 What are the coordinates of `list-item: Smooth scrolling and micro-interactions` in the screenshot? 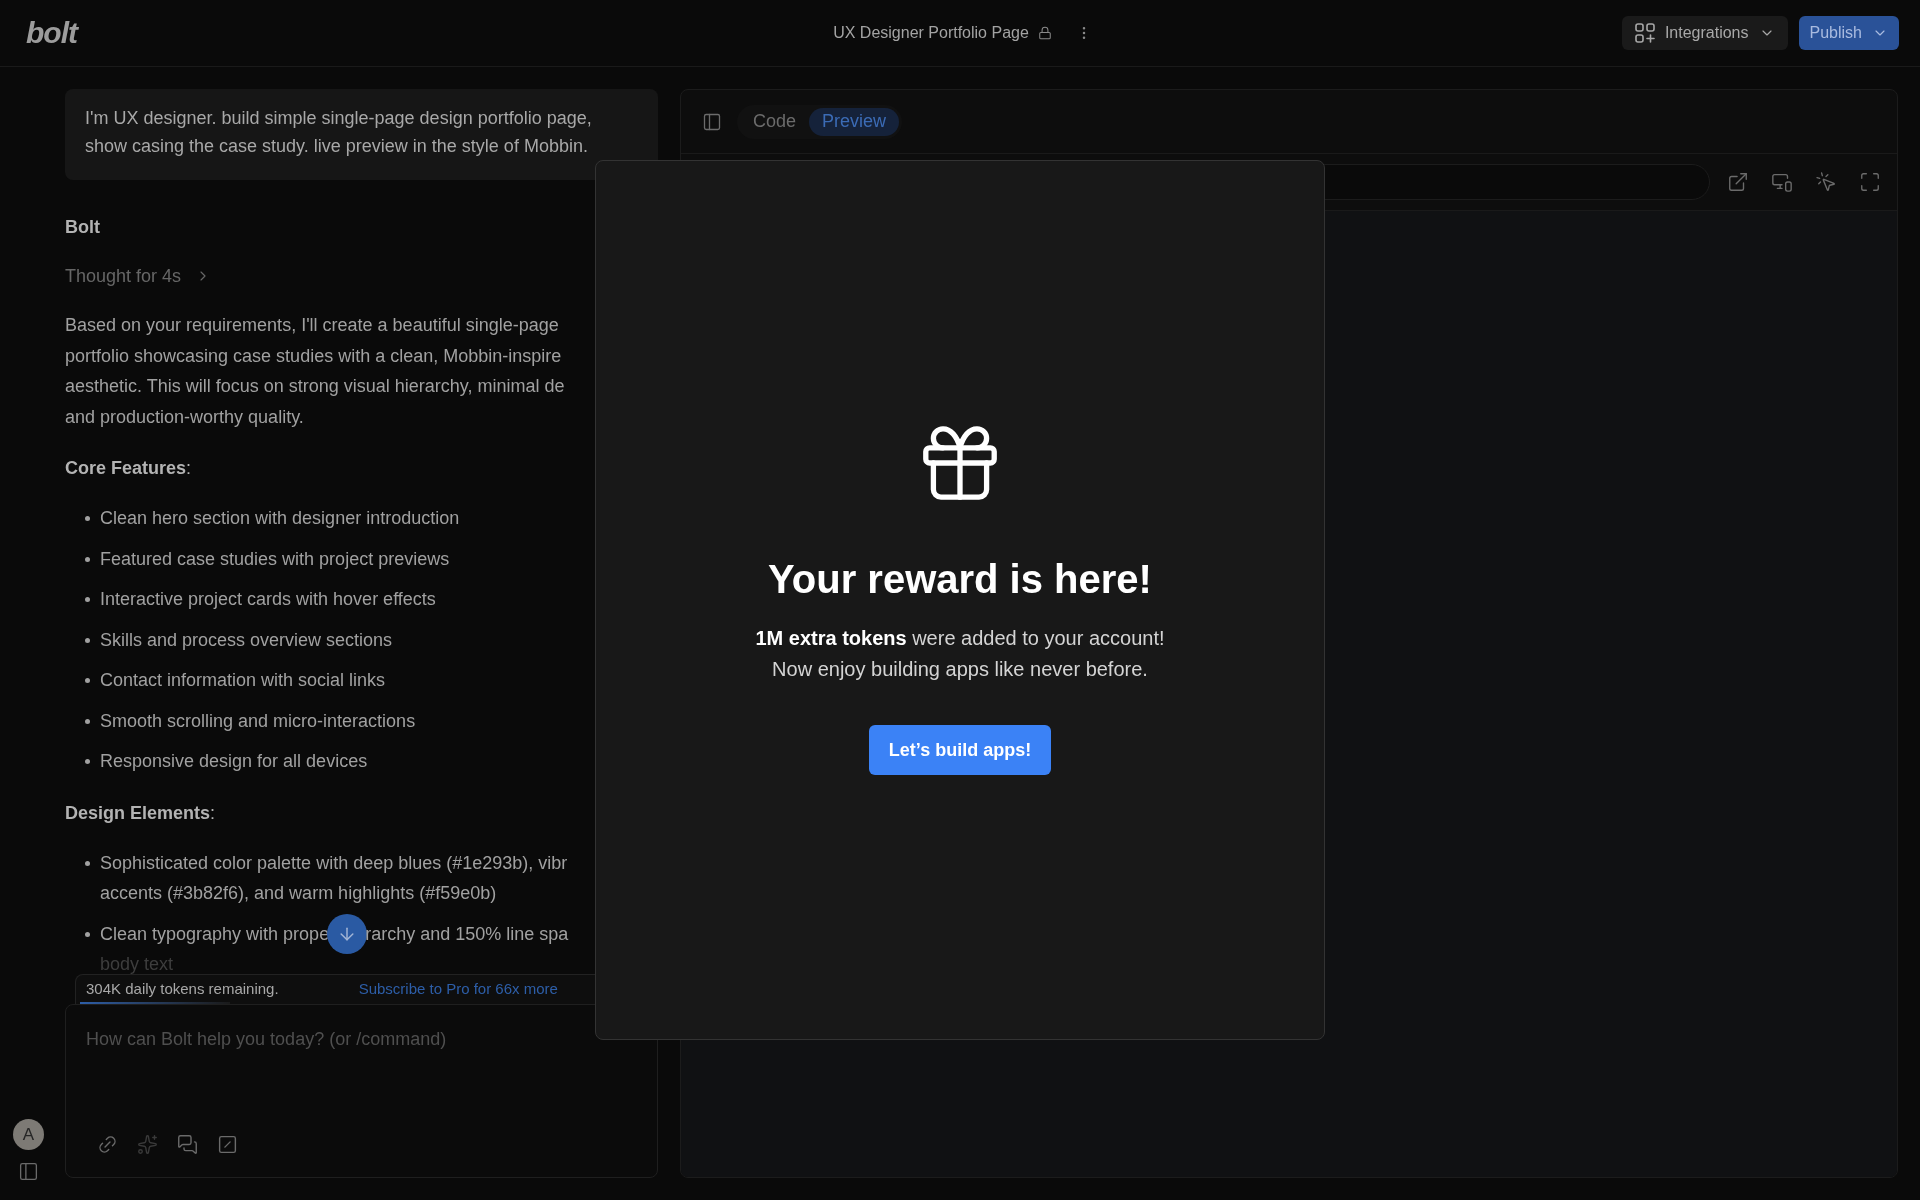 It's located at (258, 721).